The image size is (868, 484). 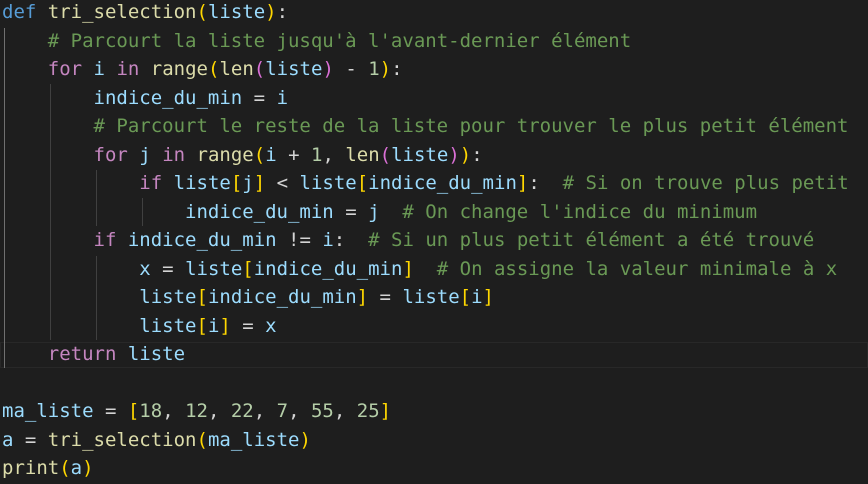 I want to click on code-token: 18, so click(x=151, y=411).